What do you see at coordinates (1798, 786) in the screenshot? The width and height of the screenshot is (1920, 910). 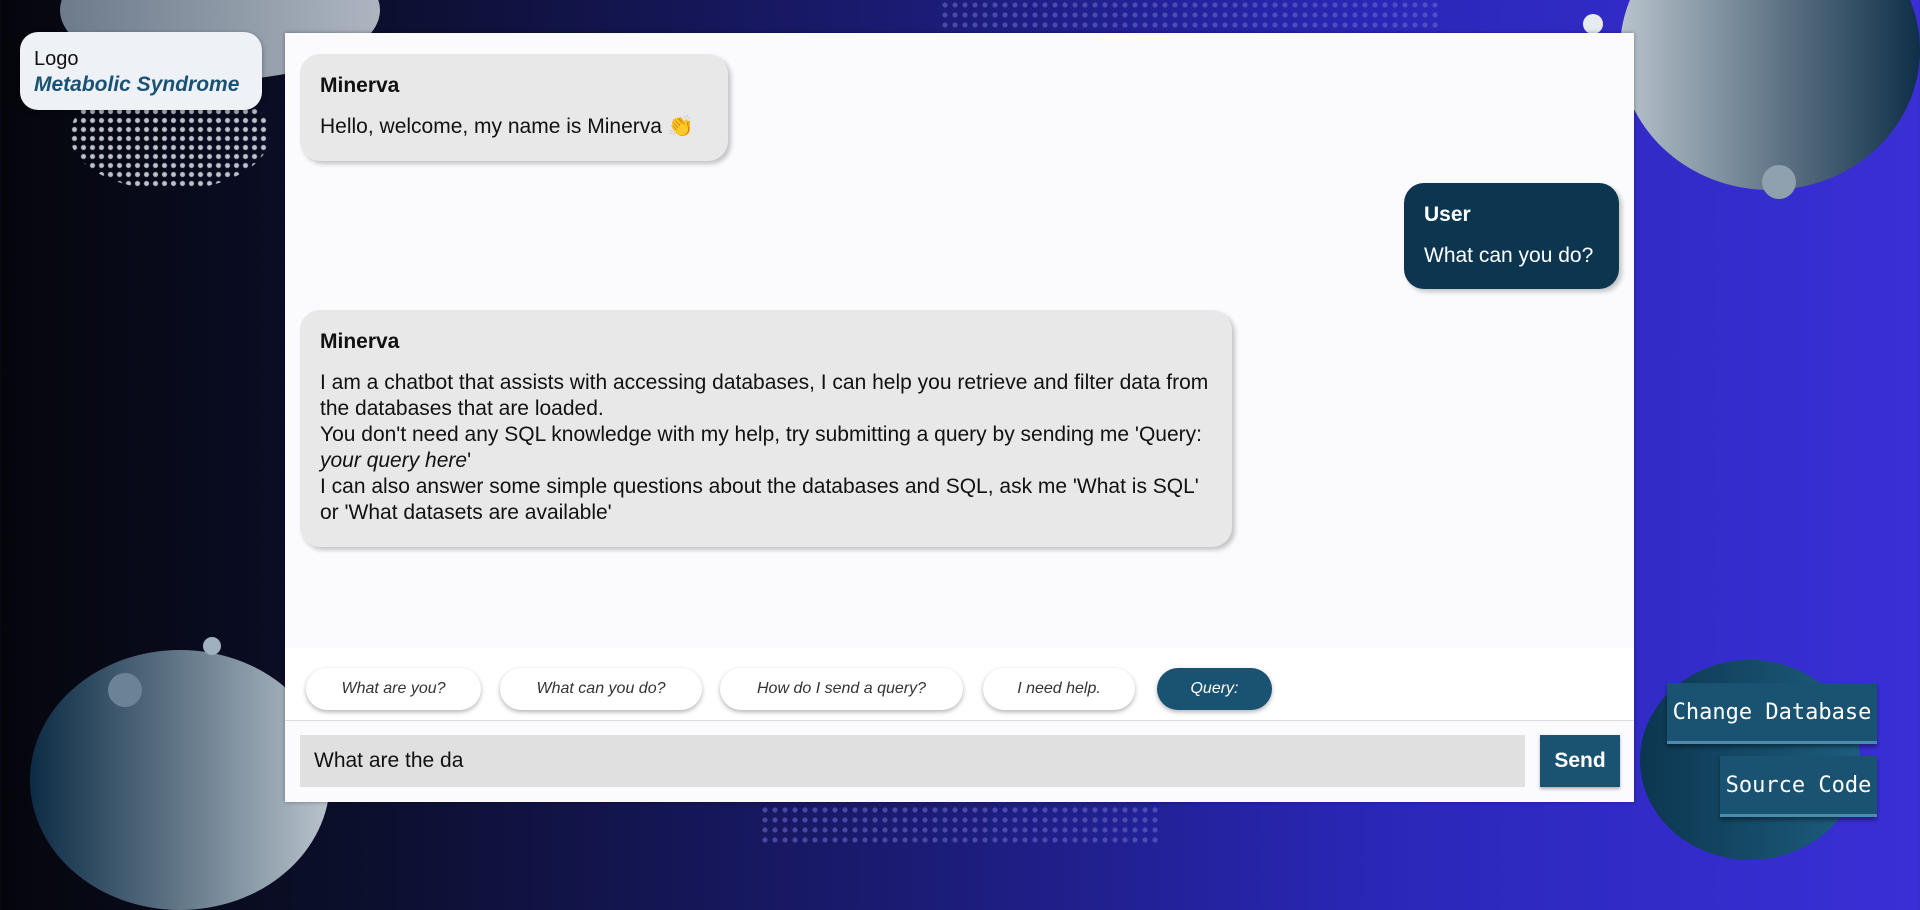 I see `source-code-button: Source Code` at bounding box center [1798, 786].